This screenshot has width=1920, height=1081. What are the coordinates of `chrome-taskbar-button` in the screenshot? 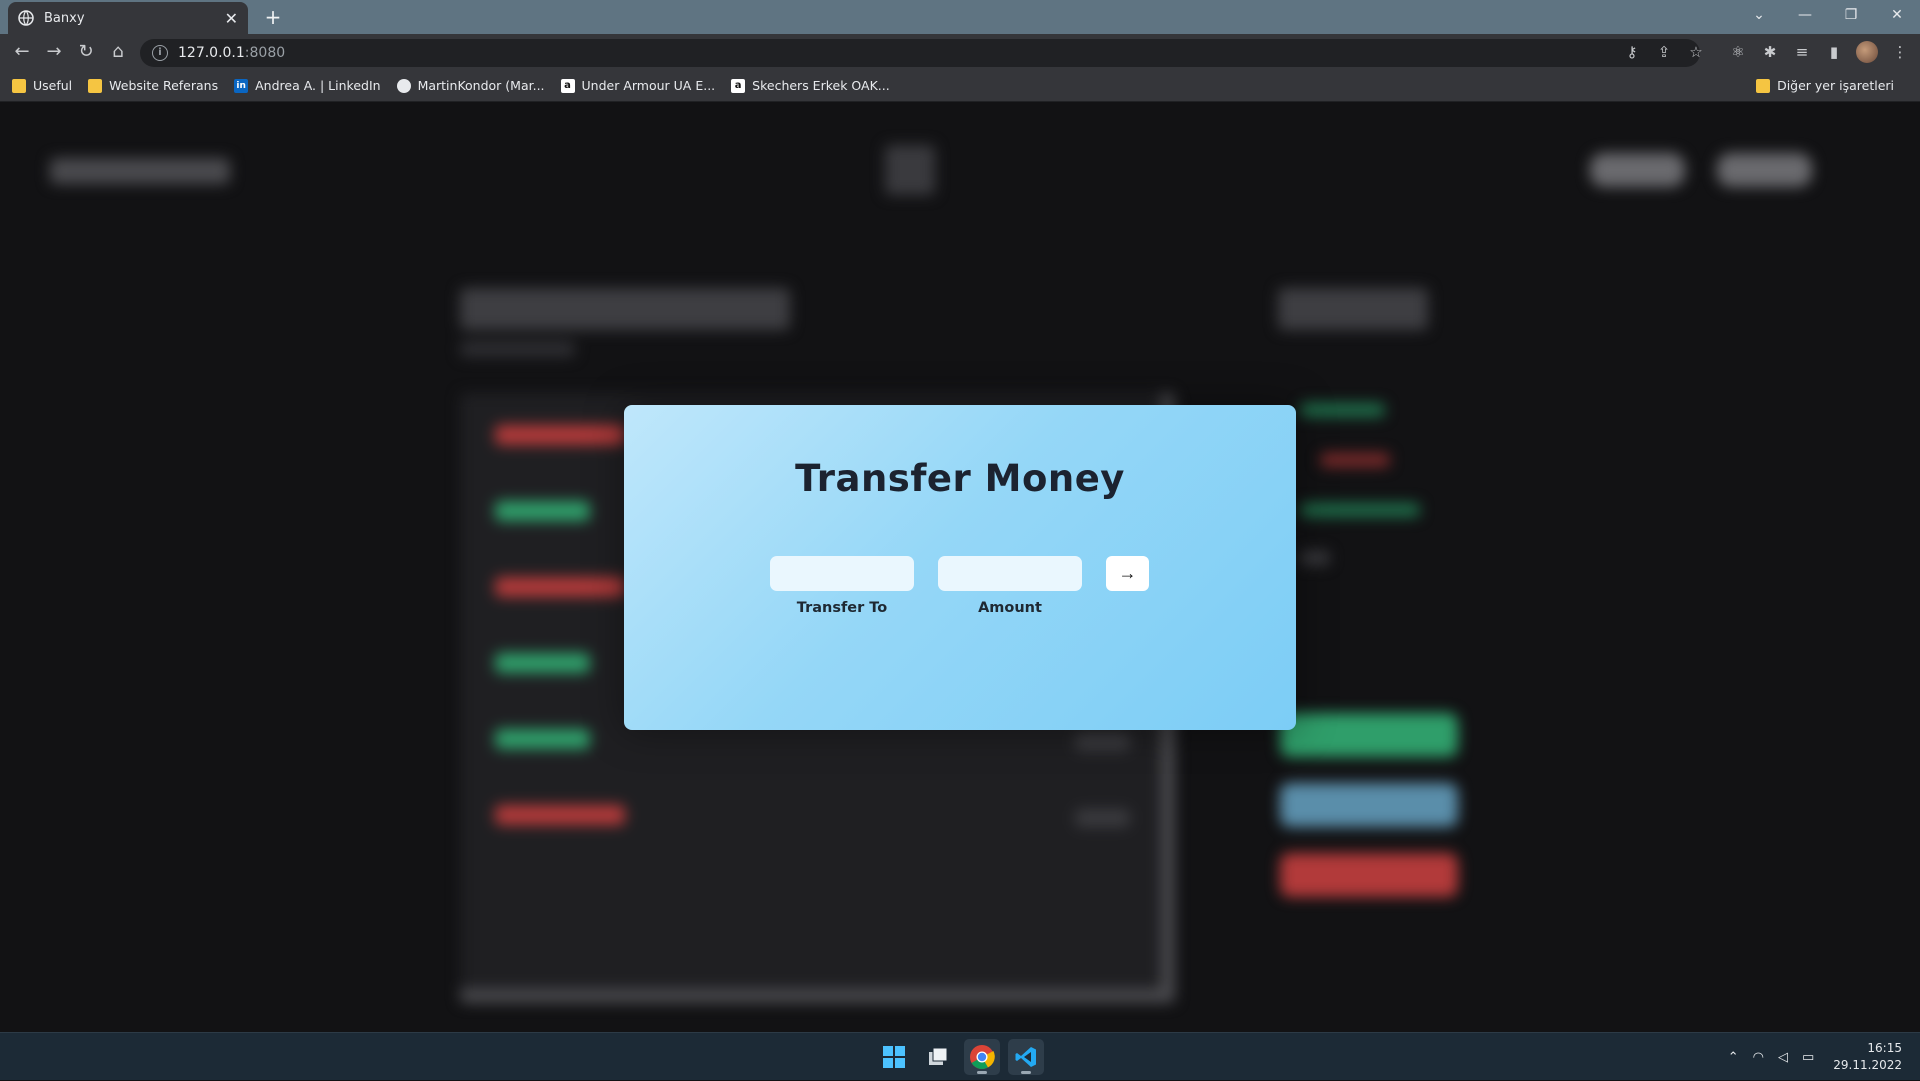 It's located at (982, 1057).